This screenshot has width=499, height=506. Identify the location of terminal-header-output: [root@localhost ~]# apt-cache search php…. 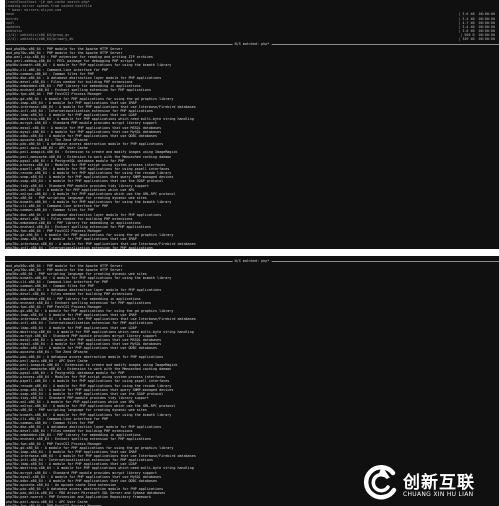
(252, 20).